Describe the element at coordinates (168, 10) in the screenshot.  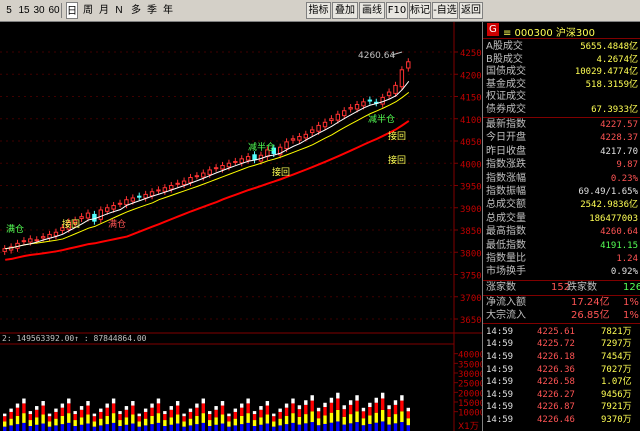
I see `period-button-10: 年` at that location.